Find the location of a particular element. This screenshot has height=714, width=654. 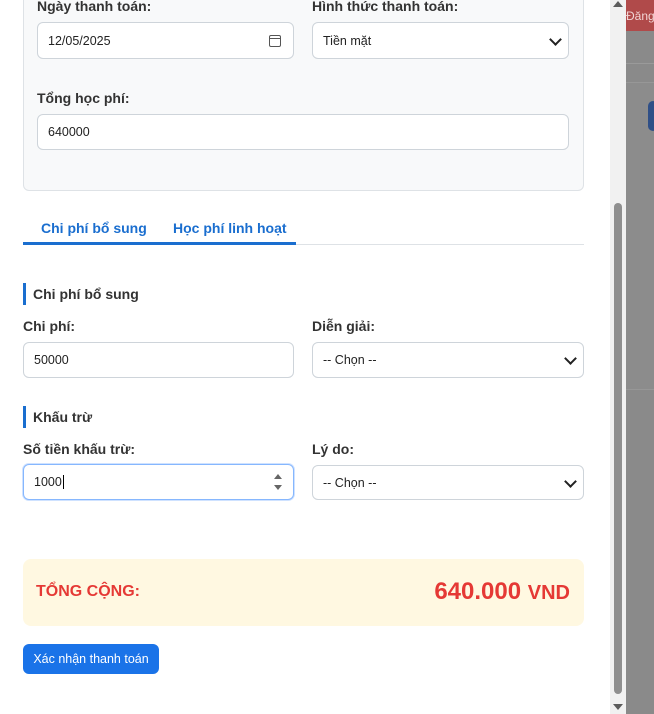

background-header-label: Đăng is located at coordinates (640, 16).